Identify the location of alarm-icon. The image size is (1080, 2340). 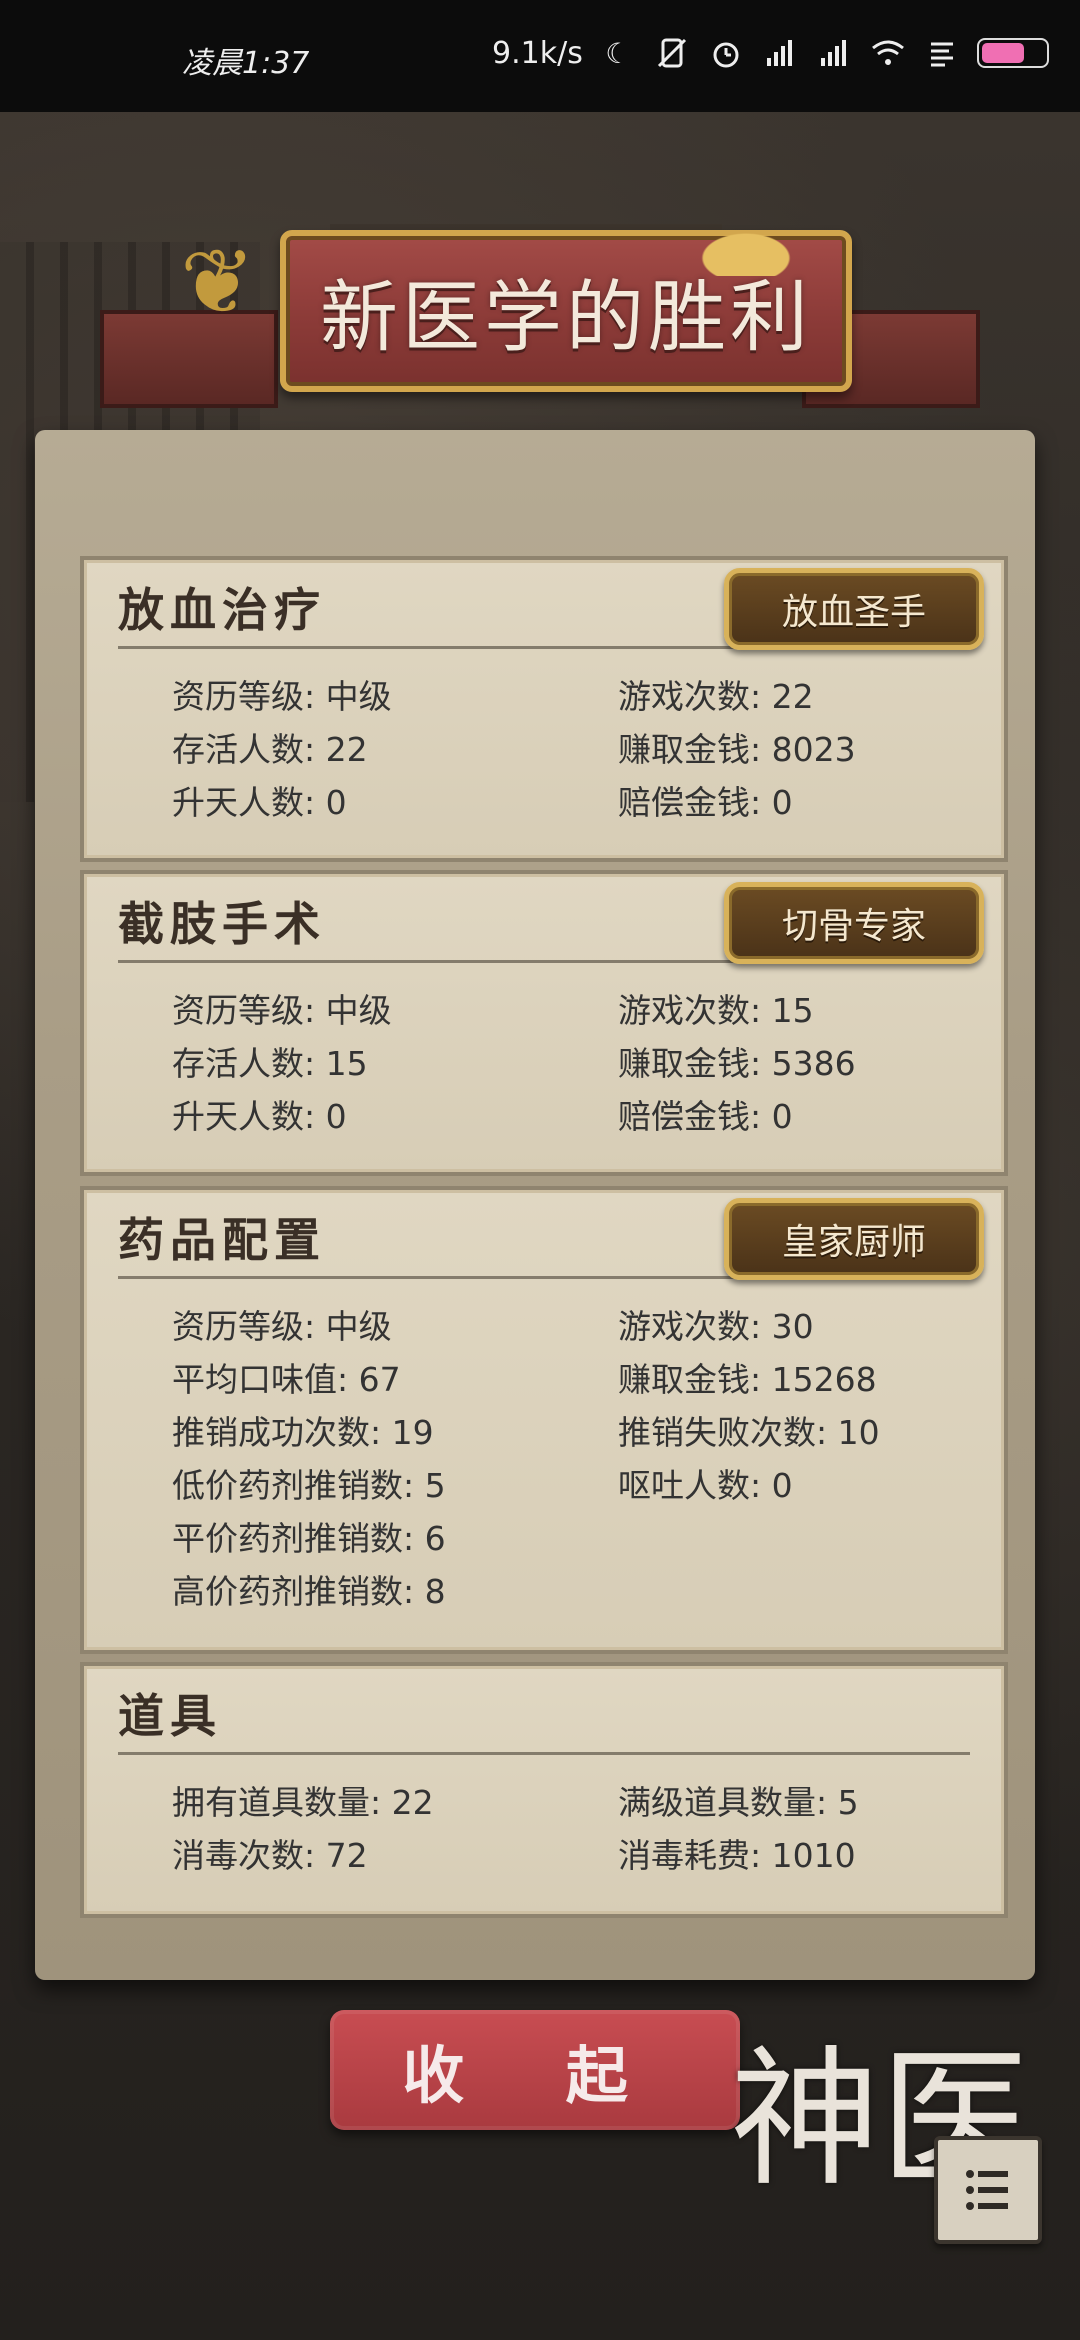
(726, 53).